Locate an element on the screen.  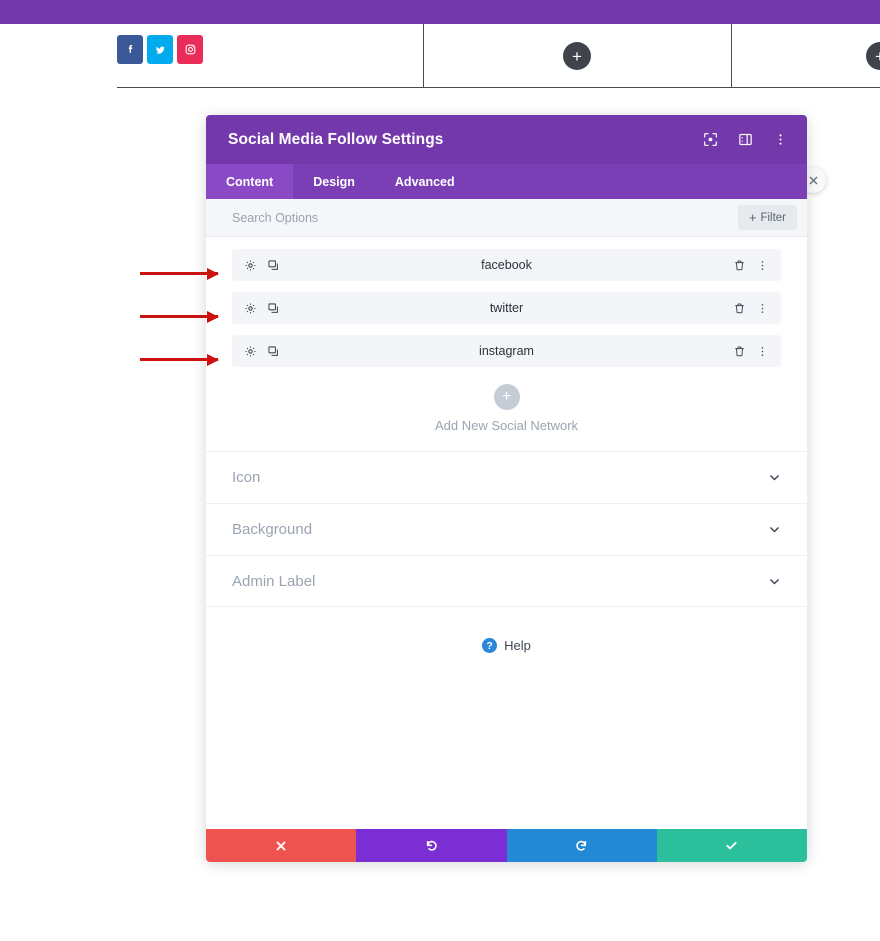
twitter-icon is located at coordinates (160, 50).